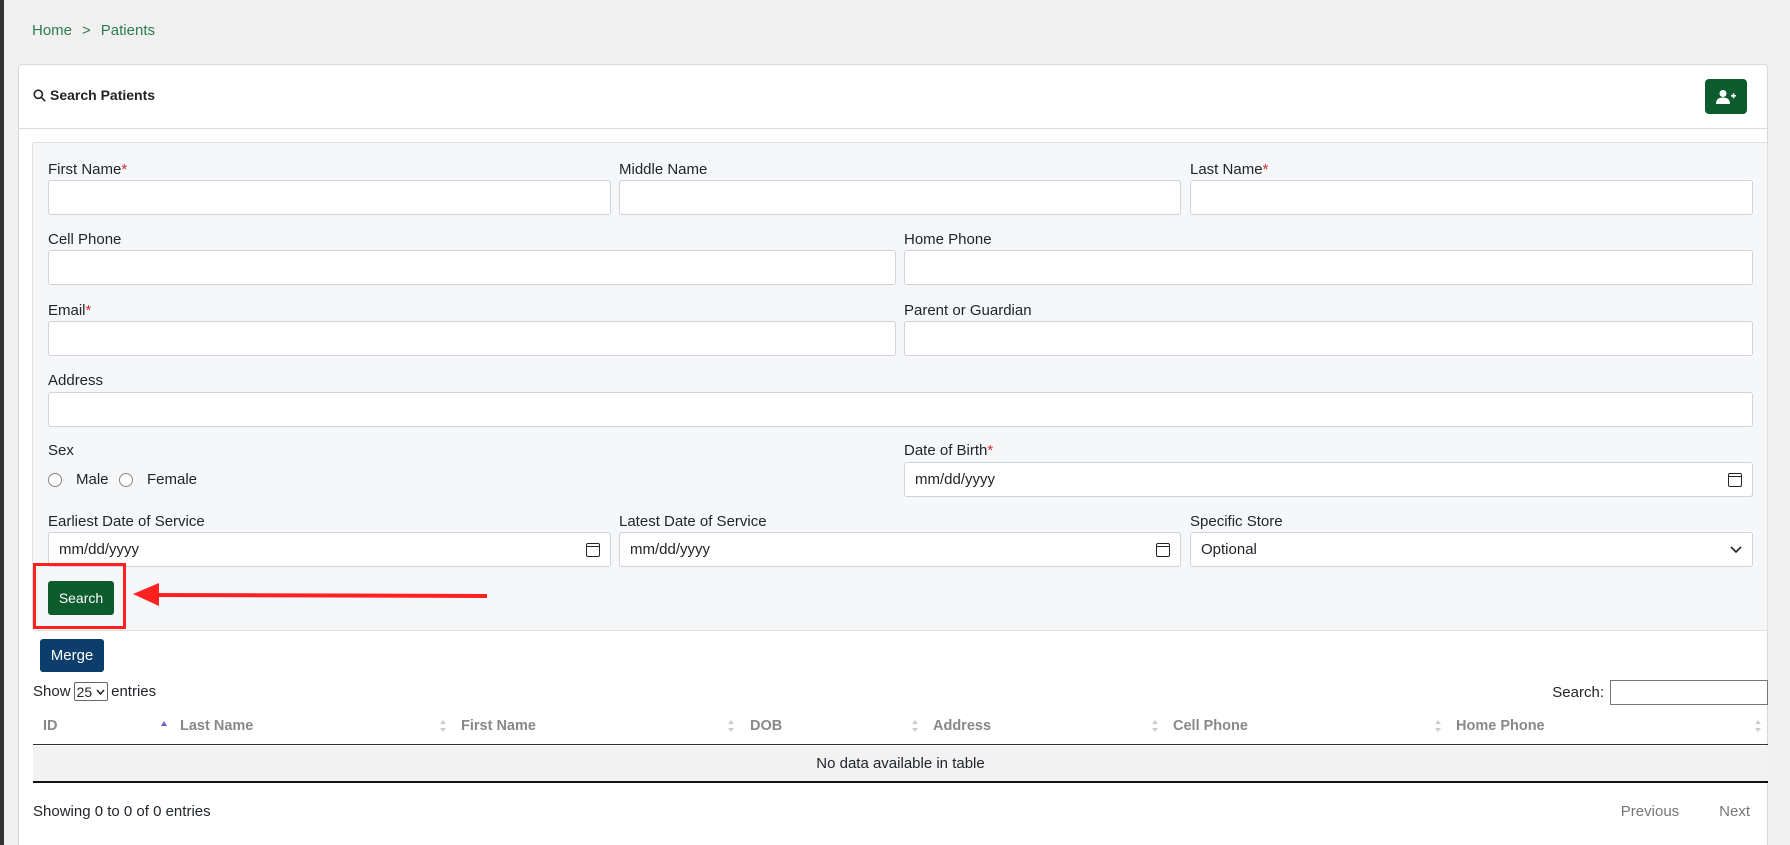 The height and width of the screenshot is (845, 1790). Describe the element at coordinates (55, 479) in the screenshot. I see `male-radio` at that location.